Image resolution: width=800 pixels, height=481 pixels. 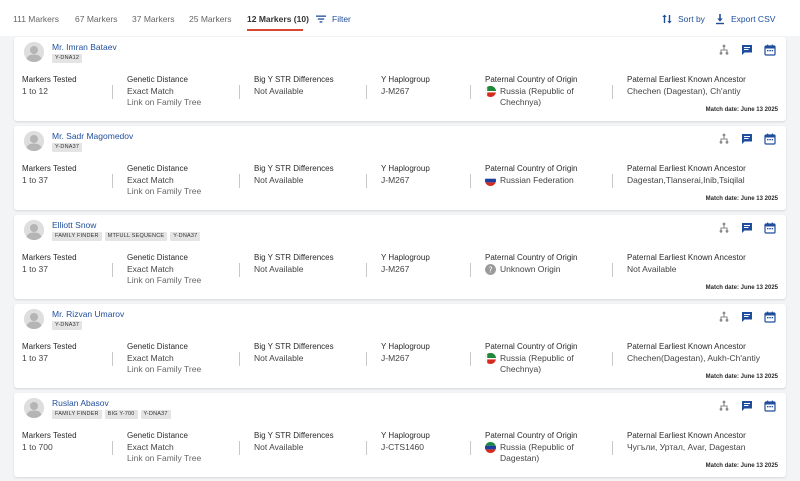 I want to click on country-value: ? Unknown Origin, so click(x=531, y=269).